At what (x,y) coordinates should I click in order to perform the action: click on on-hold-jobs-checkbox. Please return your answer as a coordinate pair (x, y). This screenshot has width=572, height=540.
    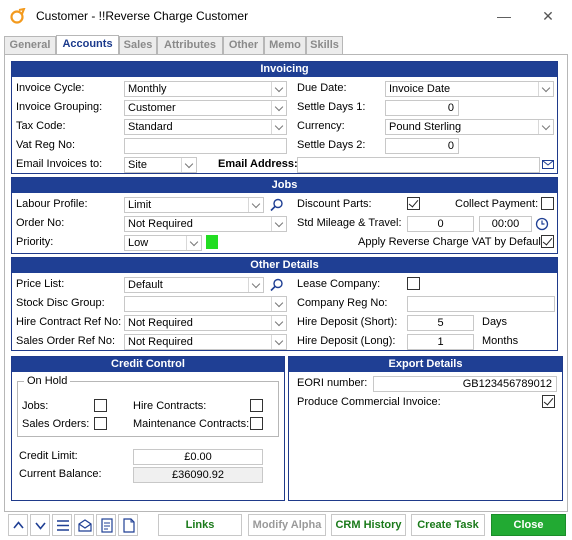
    Looking at the image, I should click on (100, 405).